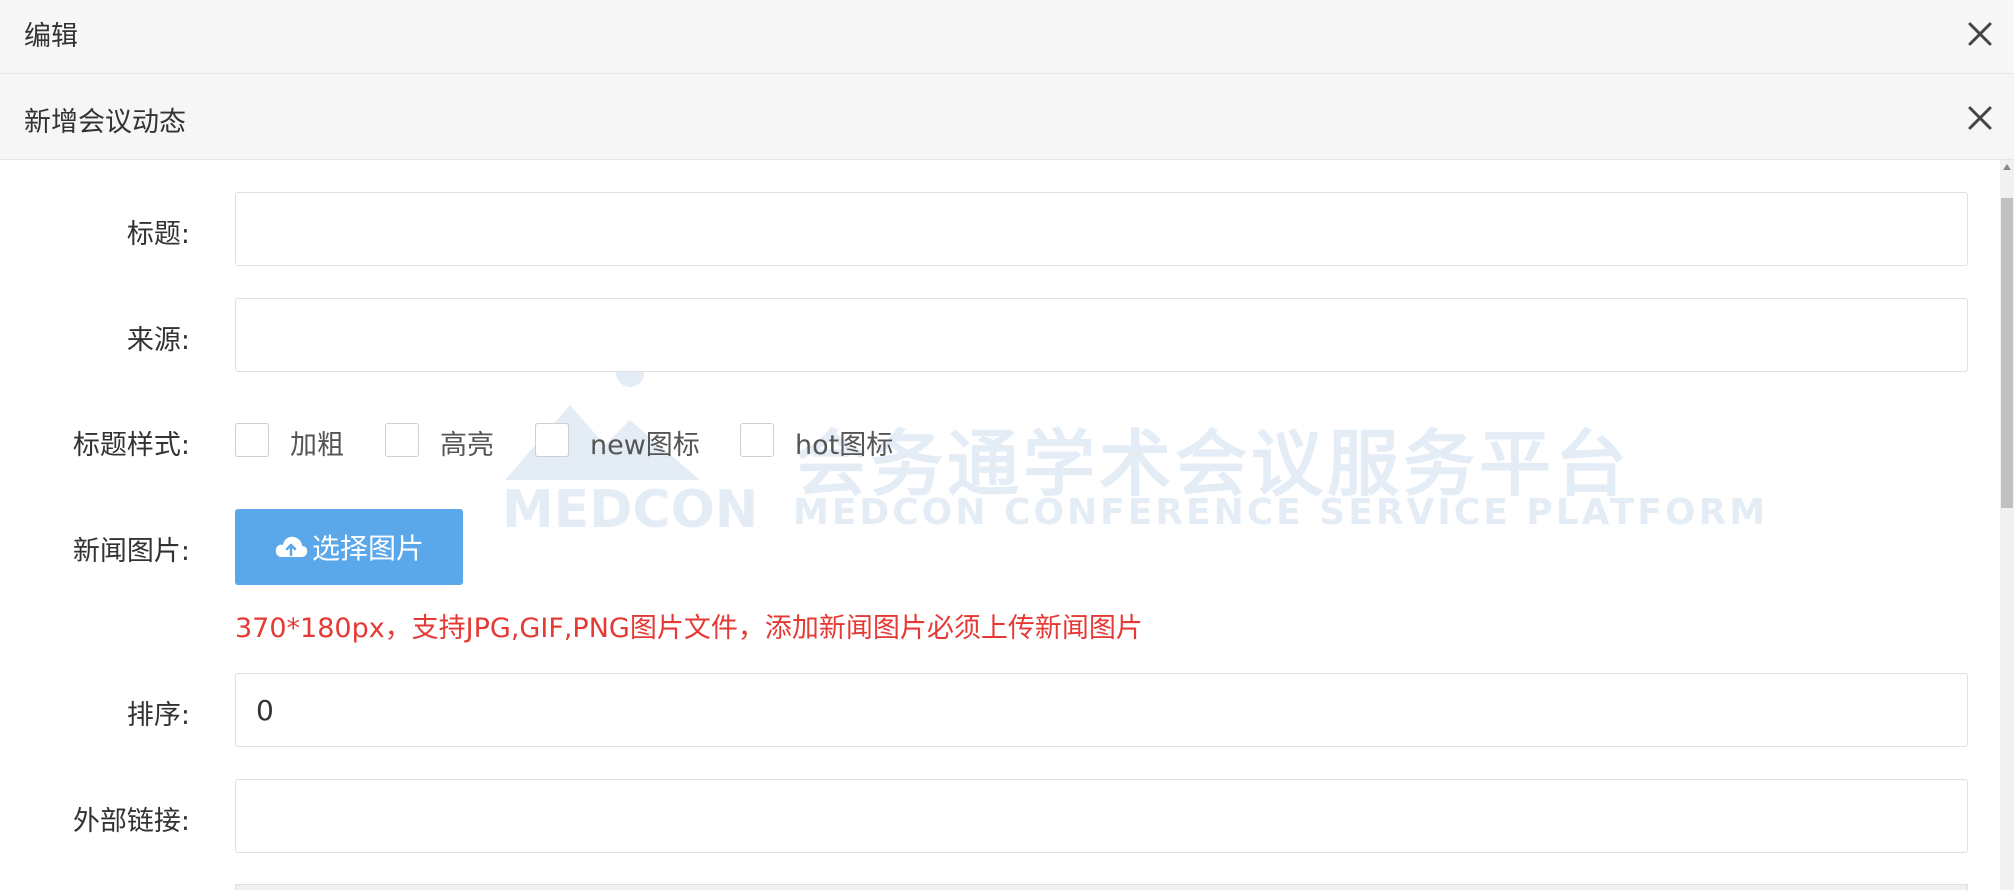  I want to click on source-input, so click(1101, 335).